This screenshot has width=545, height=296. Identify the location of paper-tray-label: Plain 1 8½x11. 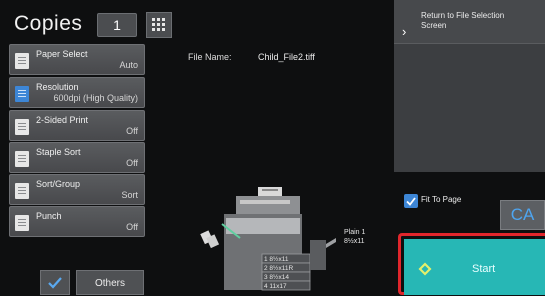
(354, 237).